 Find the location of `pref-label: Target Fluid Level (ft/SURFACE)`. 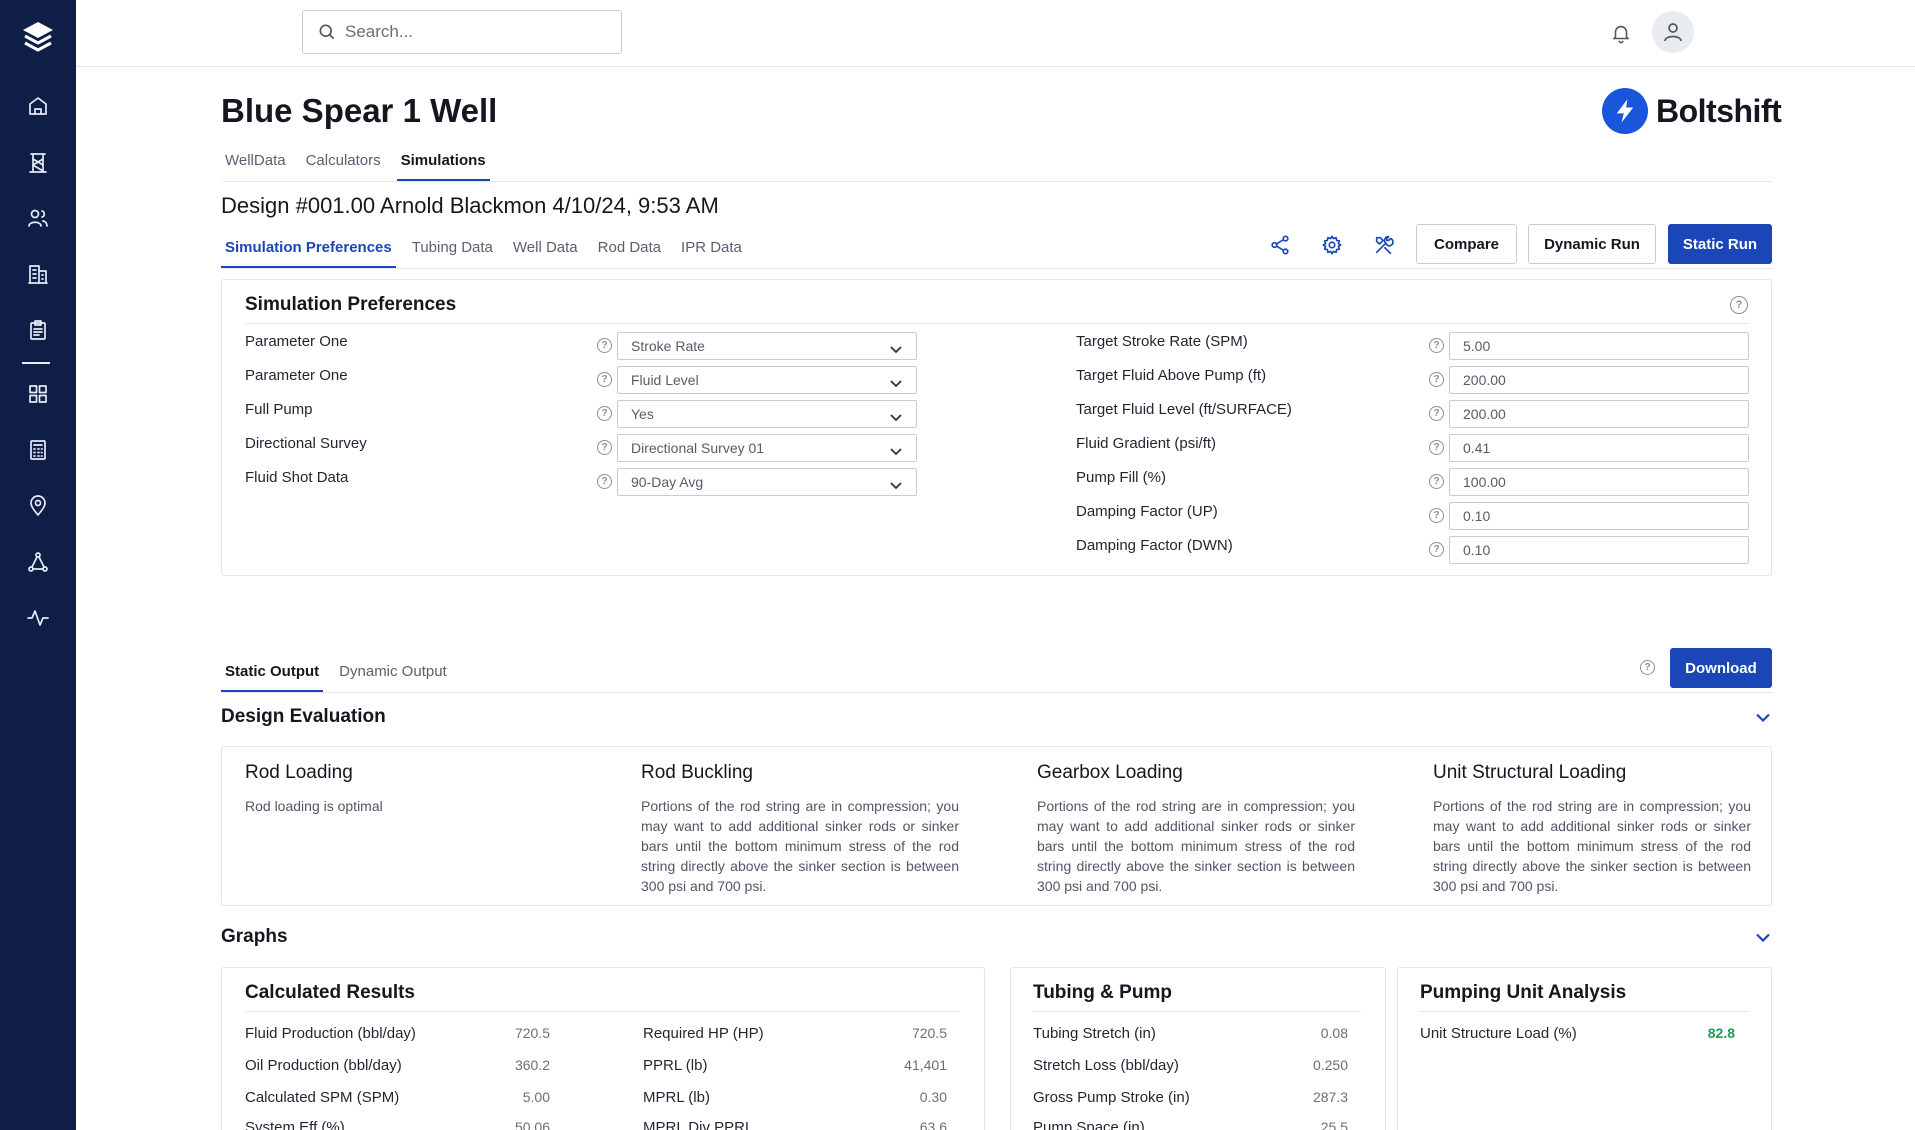

pref-label: Target Fluid Level (ft/SURFACE) is located at coordinates (1184, 409).